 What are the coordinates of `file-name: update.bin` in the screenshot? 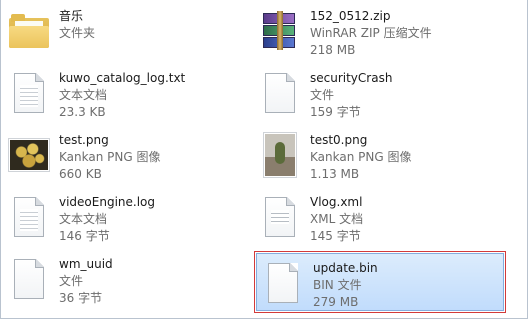 It's located at (345, 268).